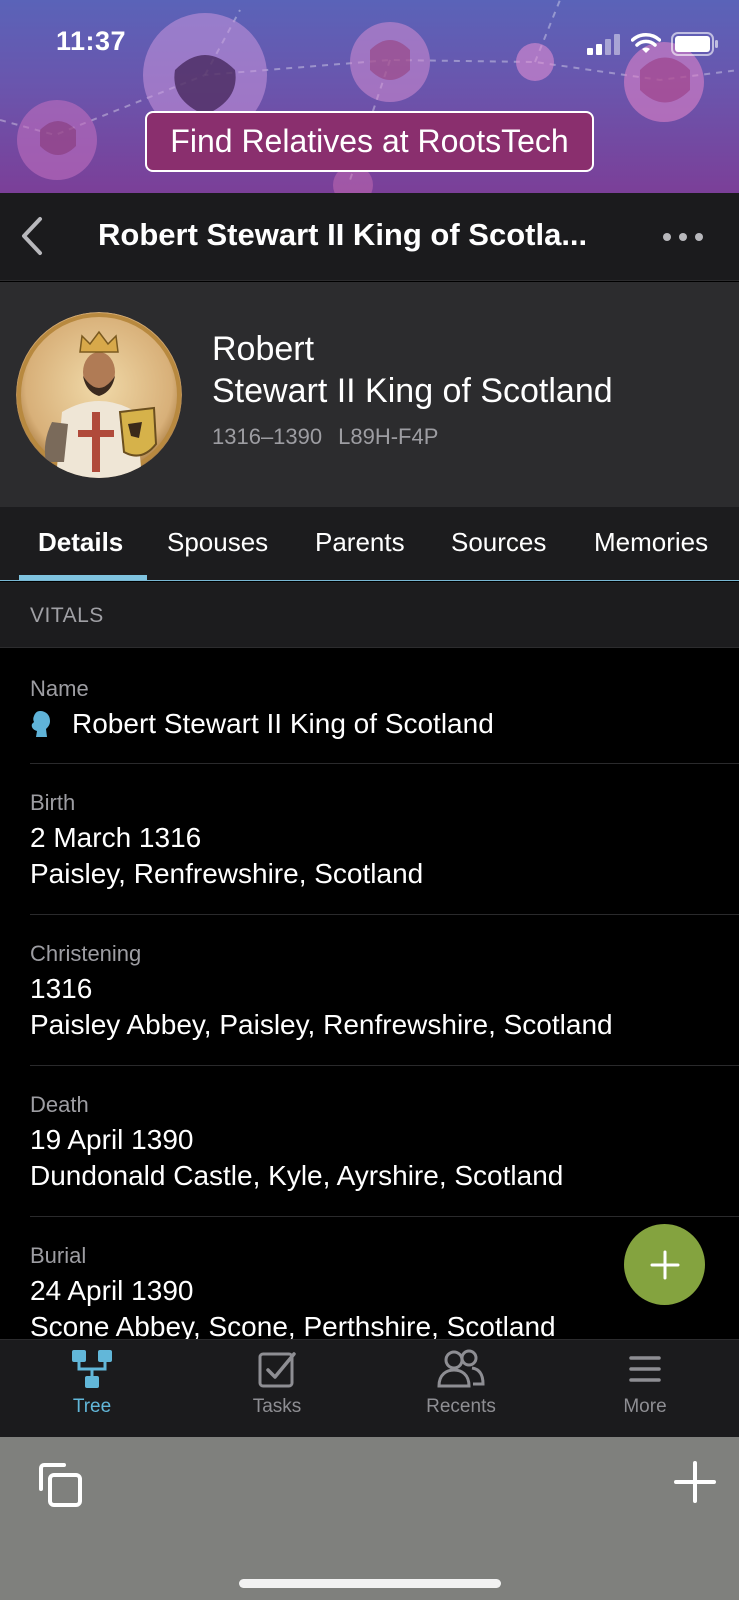 This screenshot has height=1600, width=739. What do you see at coordinates (325, 437) in the screenshot?
I see `person-meta: 1316–1390 L89H-F4P` at bounding box center [325, 437].